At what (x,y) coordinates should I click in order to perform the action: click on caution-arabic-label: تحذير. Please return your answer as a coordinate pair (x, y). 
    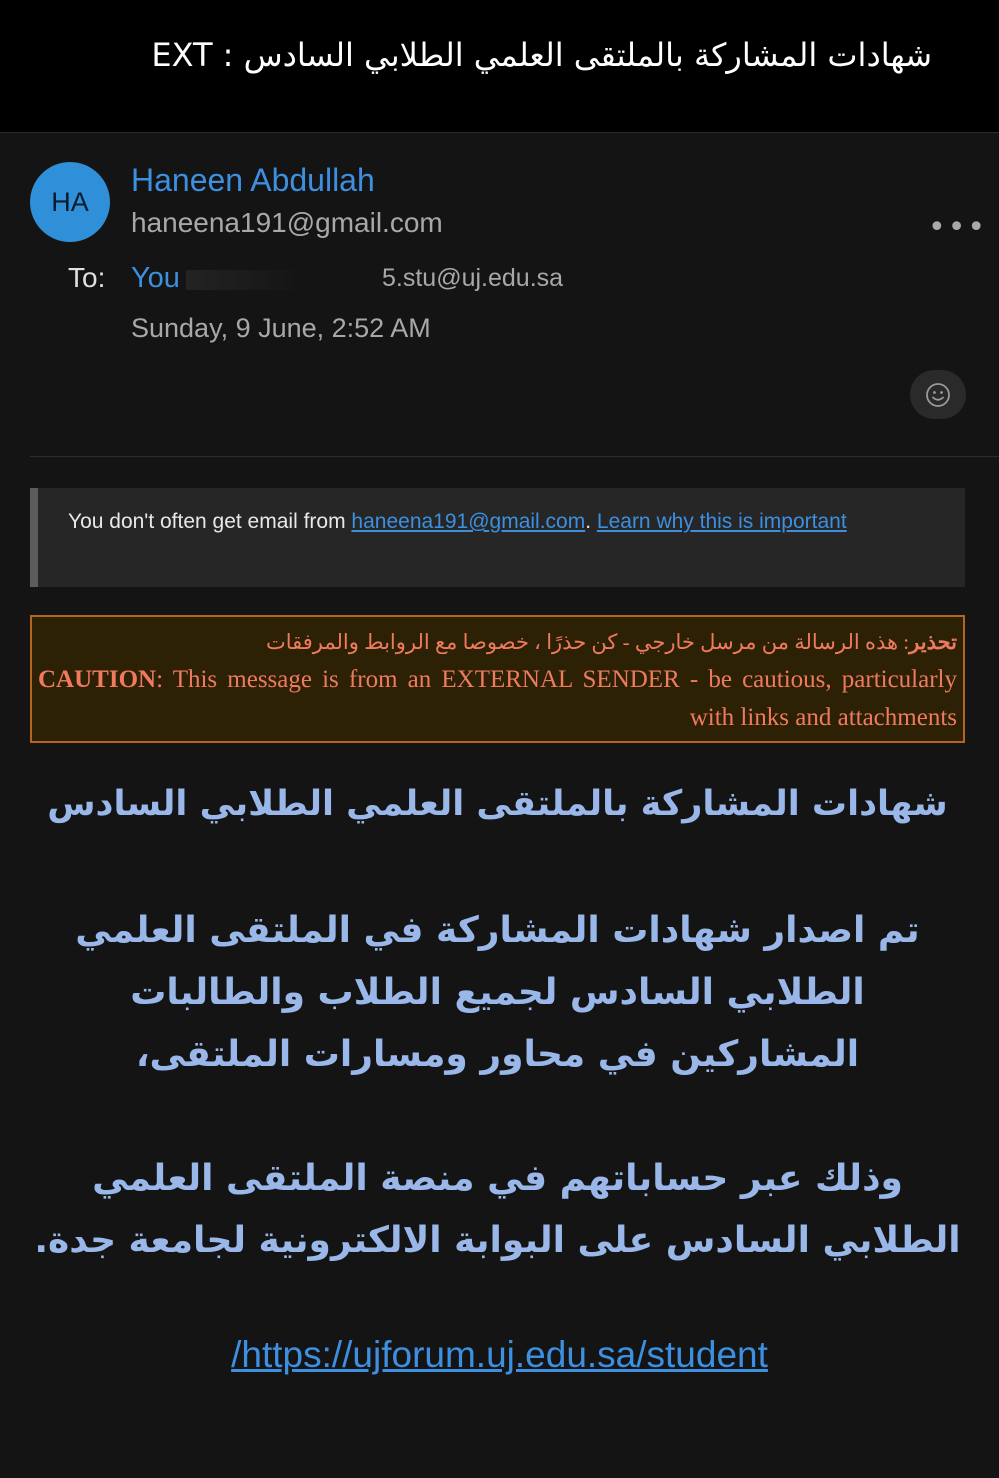
    Looking at the image, I should click on (933, 642).